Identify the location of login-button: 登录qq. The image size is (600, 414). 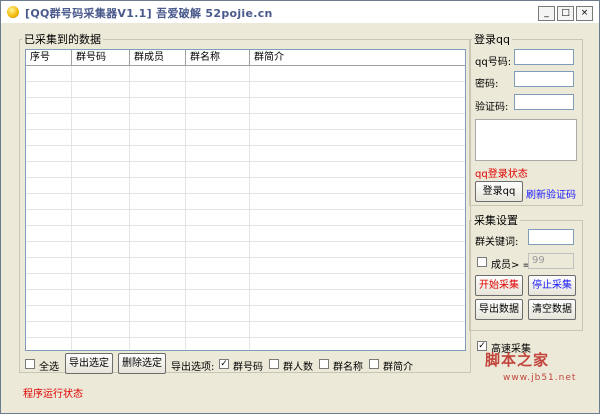
(499, 191).